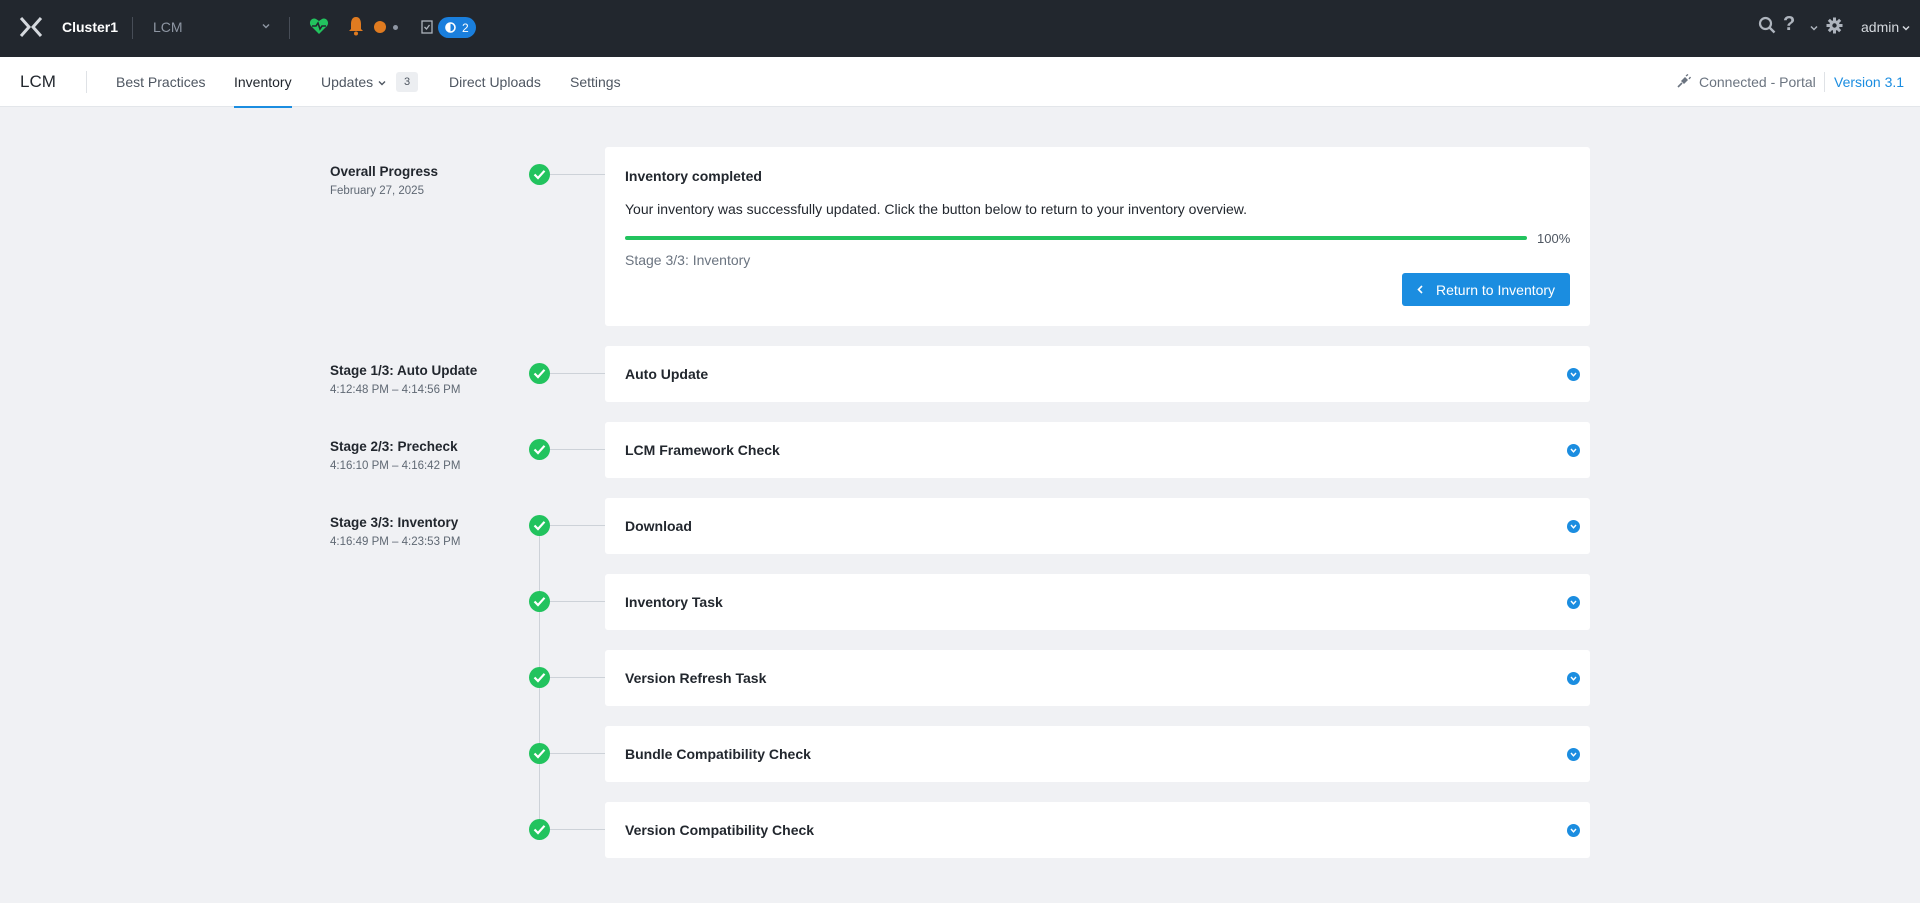 The image size is (1920, 903). What do you see at coordinates (1757, 82) in the screenshot?
I see `connection-status: Connected - Portal` at bounding box center [1757, 82].